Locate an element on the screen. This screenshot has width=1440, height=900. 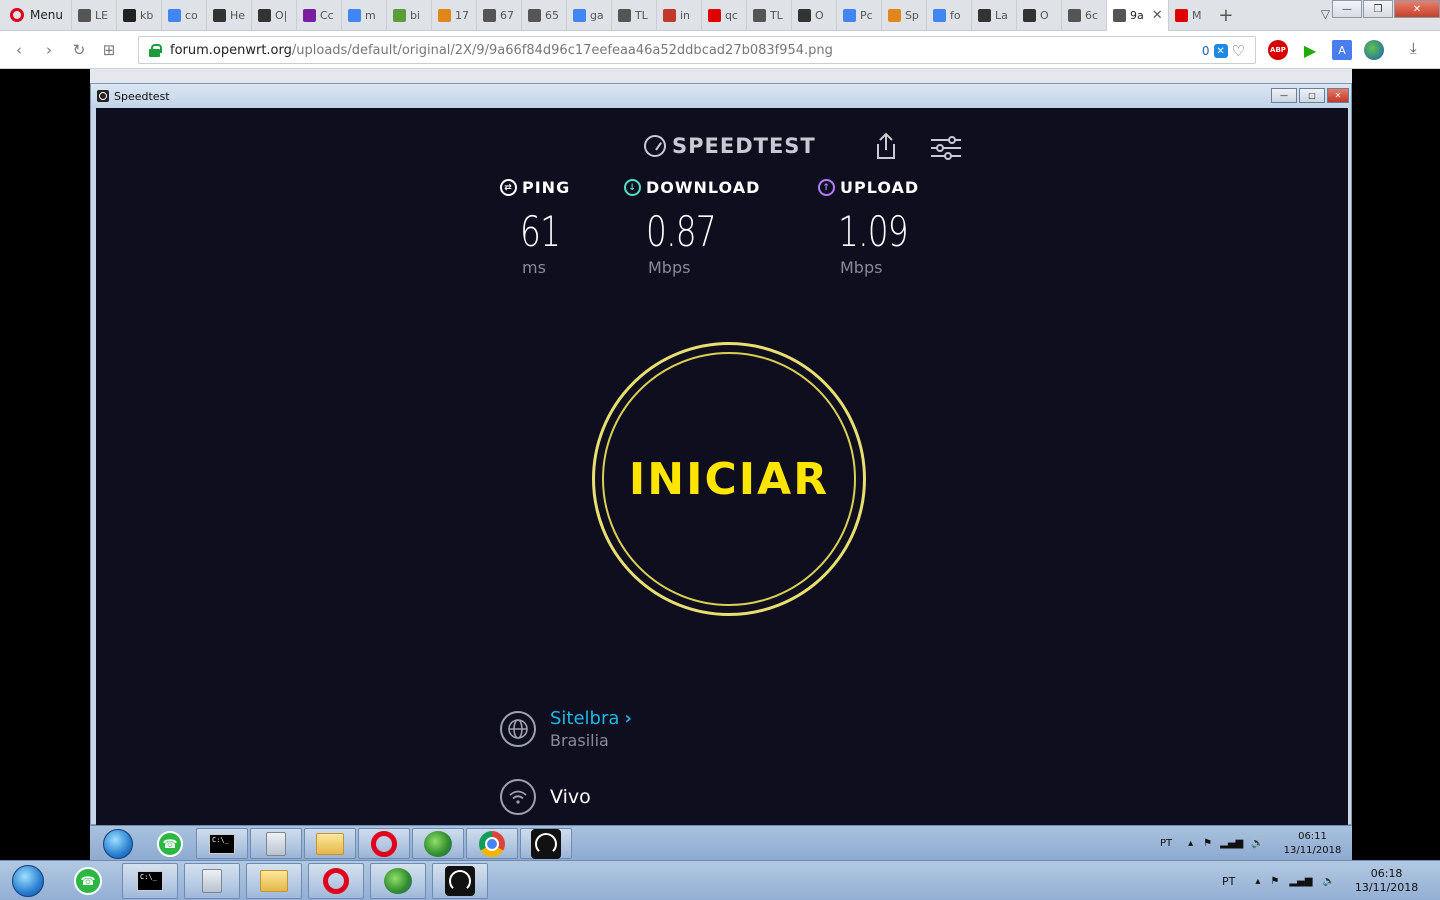
browser-tab-label: kb is located at coordinates (146, 15).